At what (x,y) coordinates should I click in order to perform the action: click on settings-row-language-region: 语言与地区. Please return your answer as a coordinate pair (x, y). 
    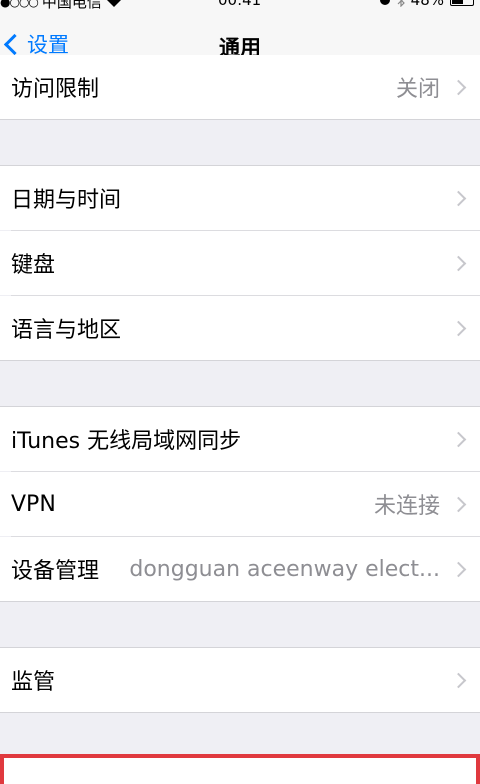
    Looking at the image, I should click on (240, 328).